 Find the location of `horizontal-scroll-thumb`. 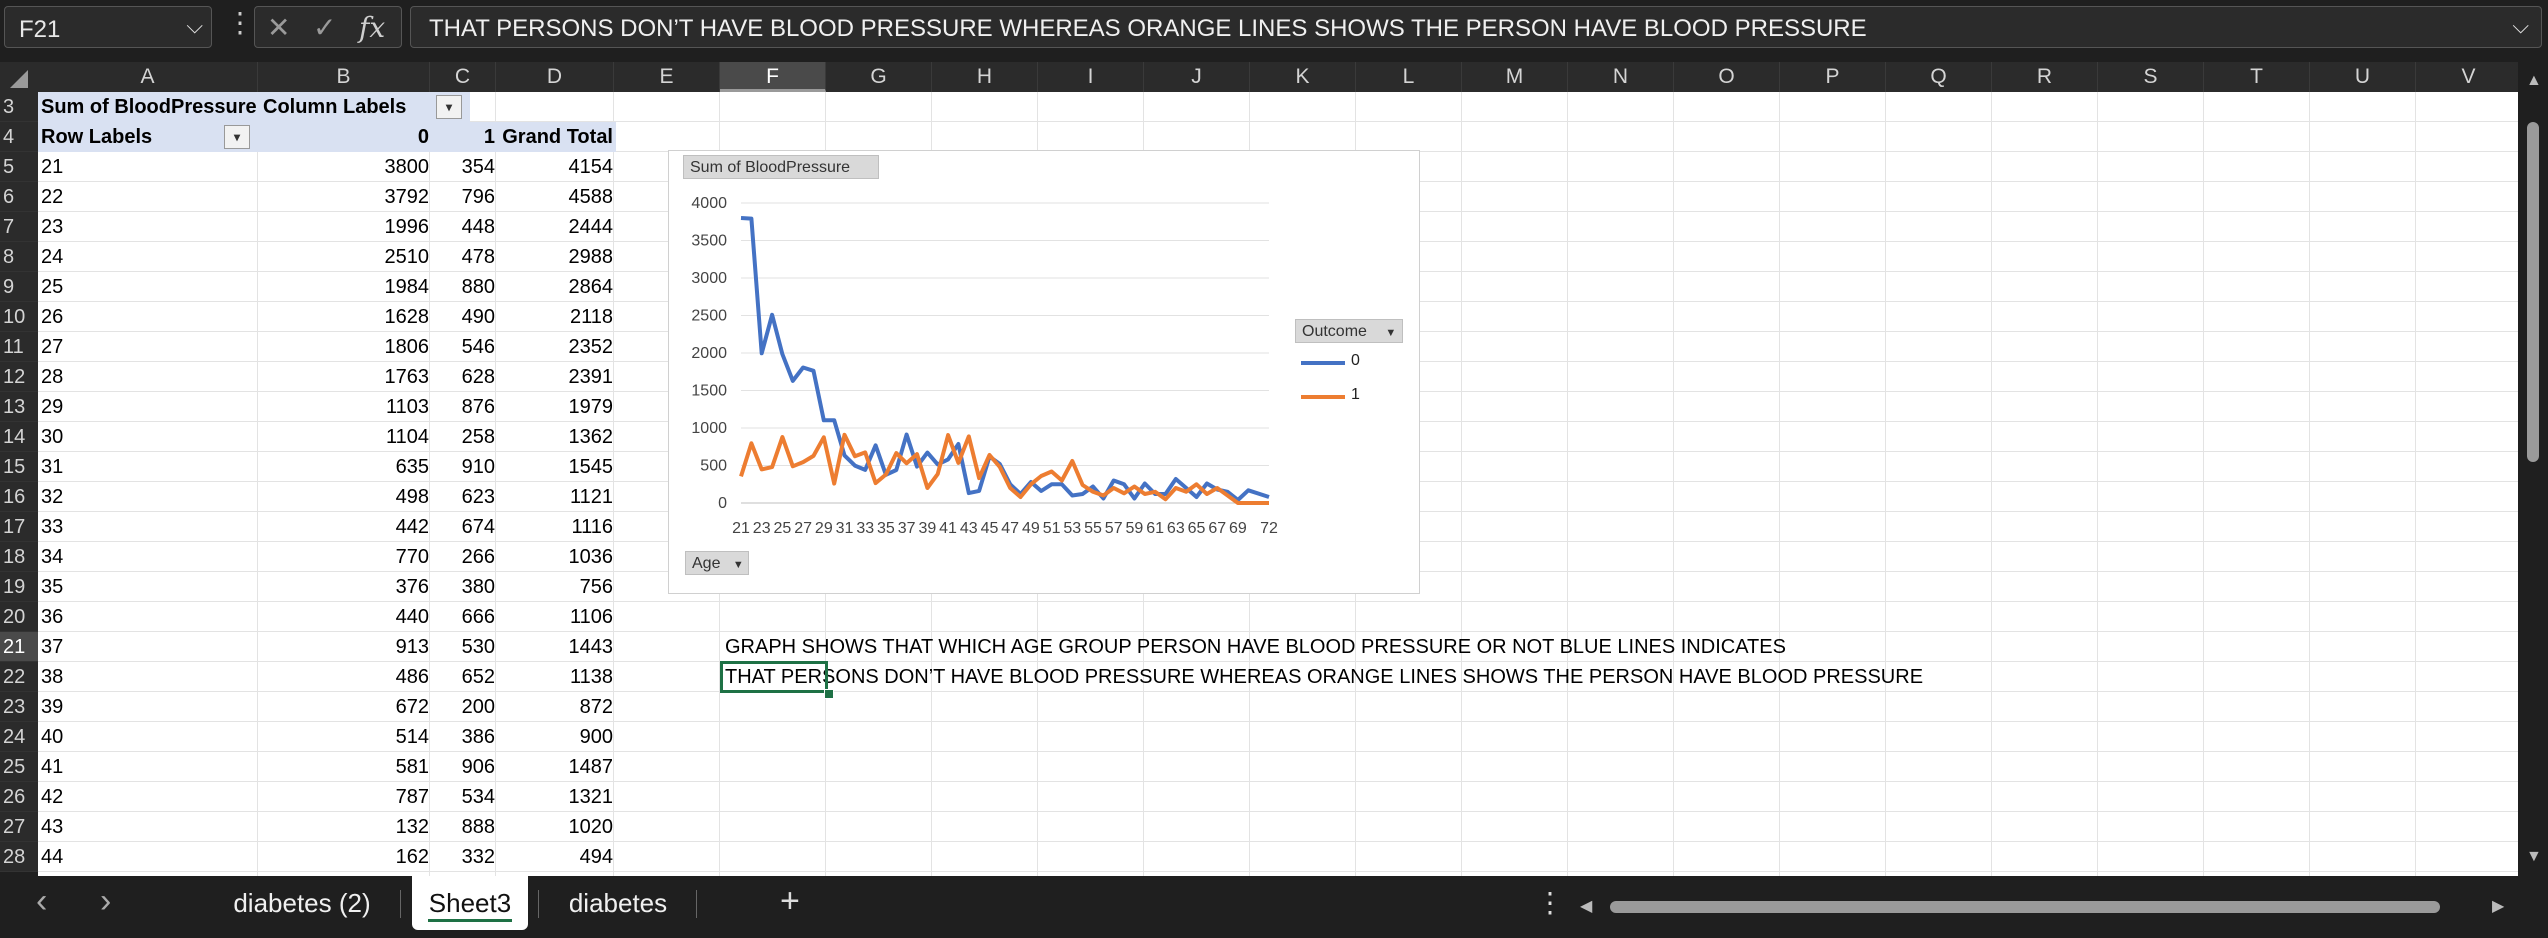

horizontal-scroll-thumb is located at coordinates (2025, 907).